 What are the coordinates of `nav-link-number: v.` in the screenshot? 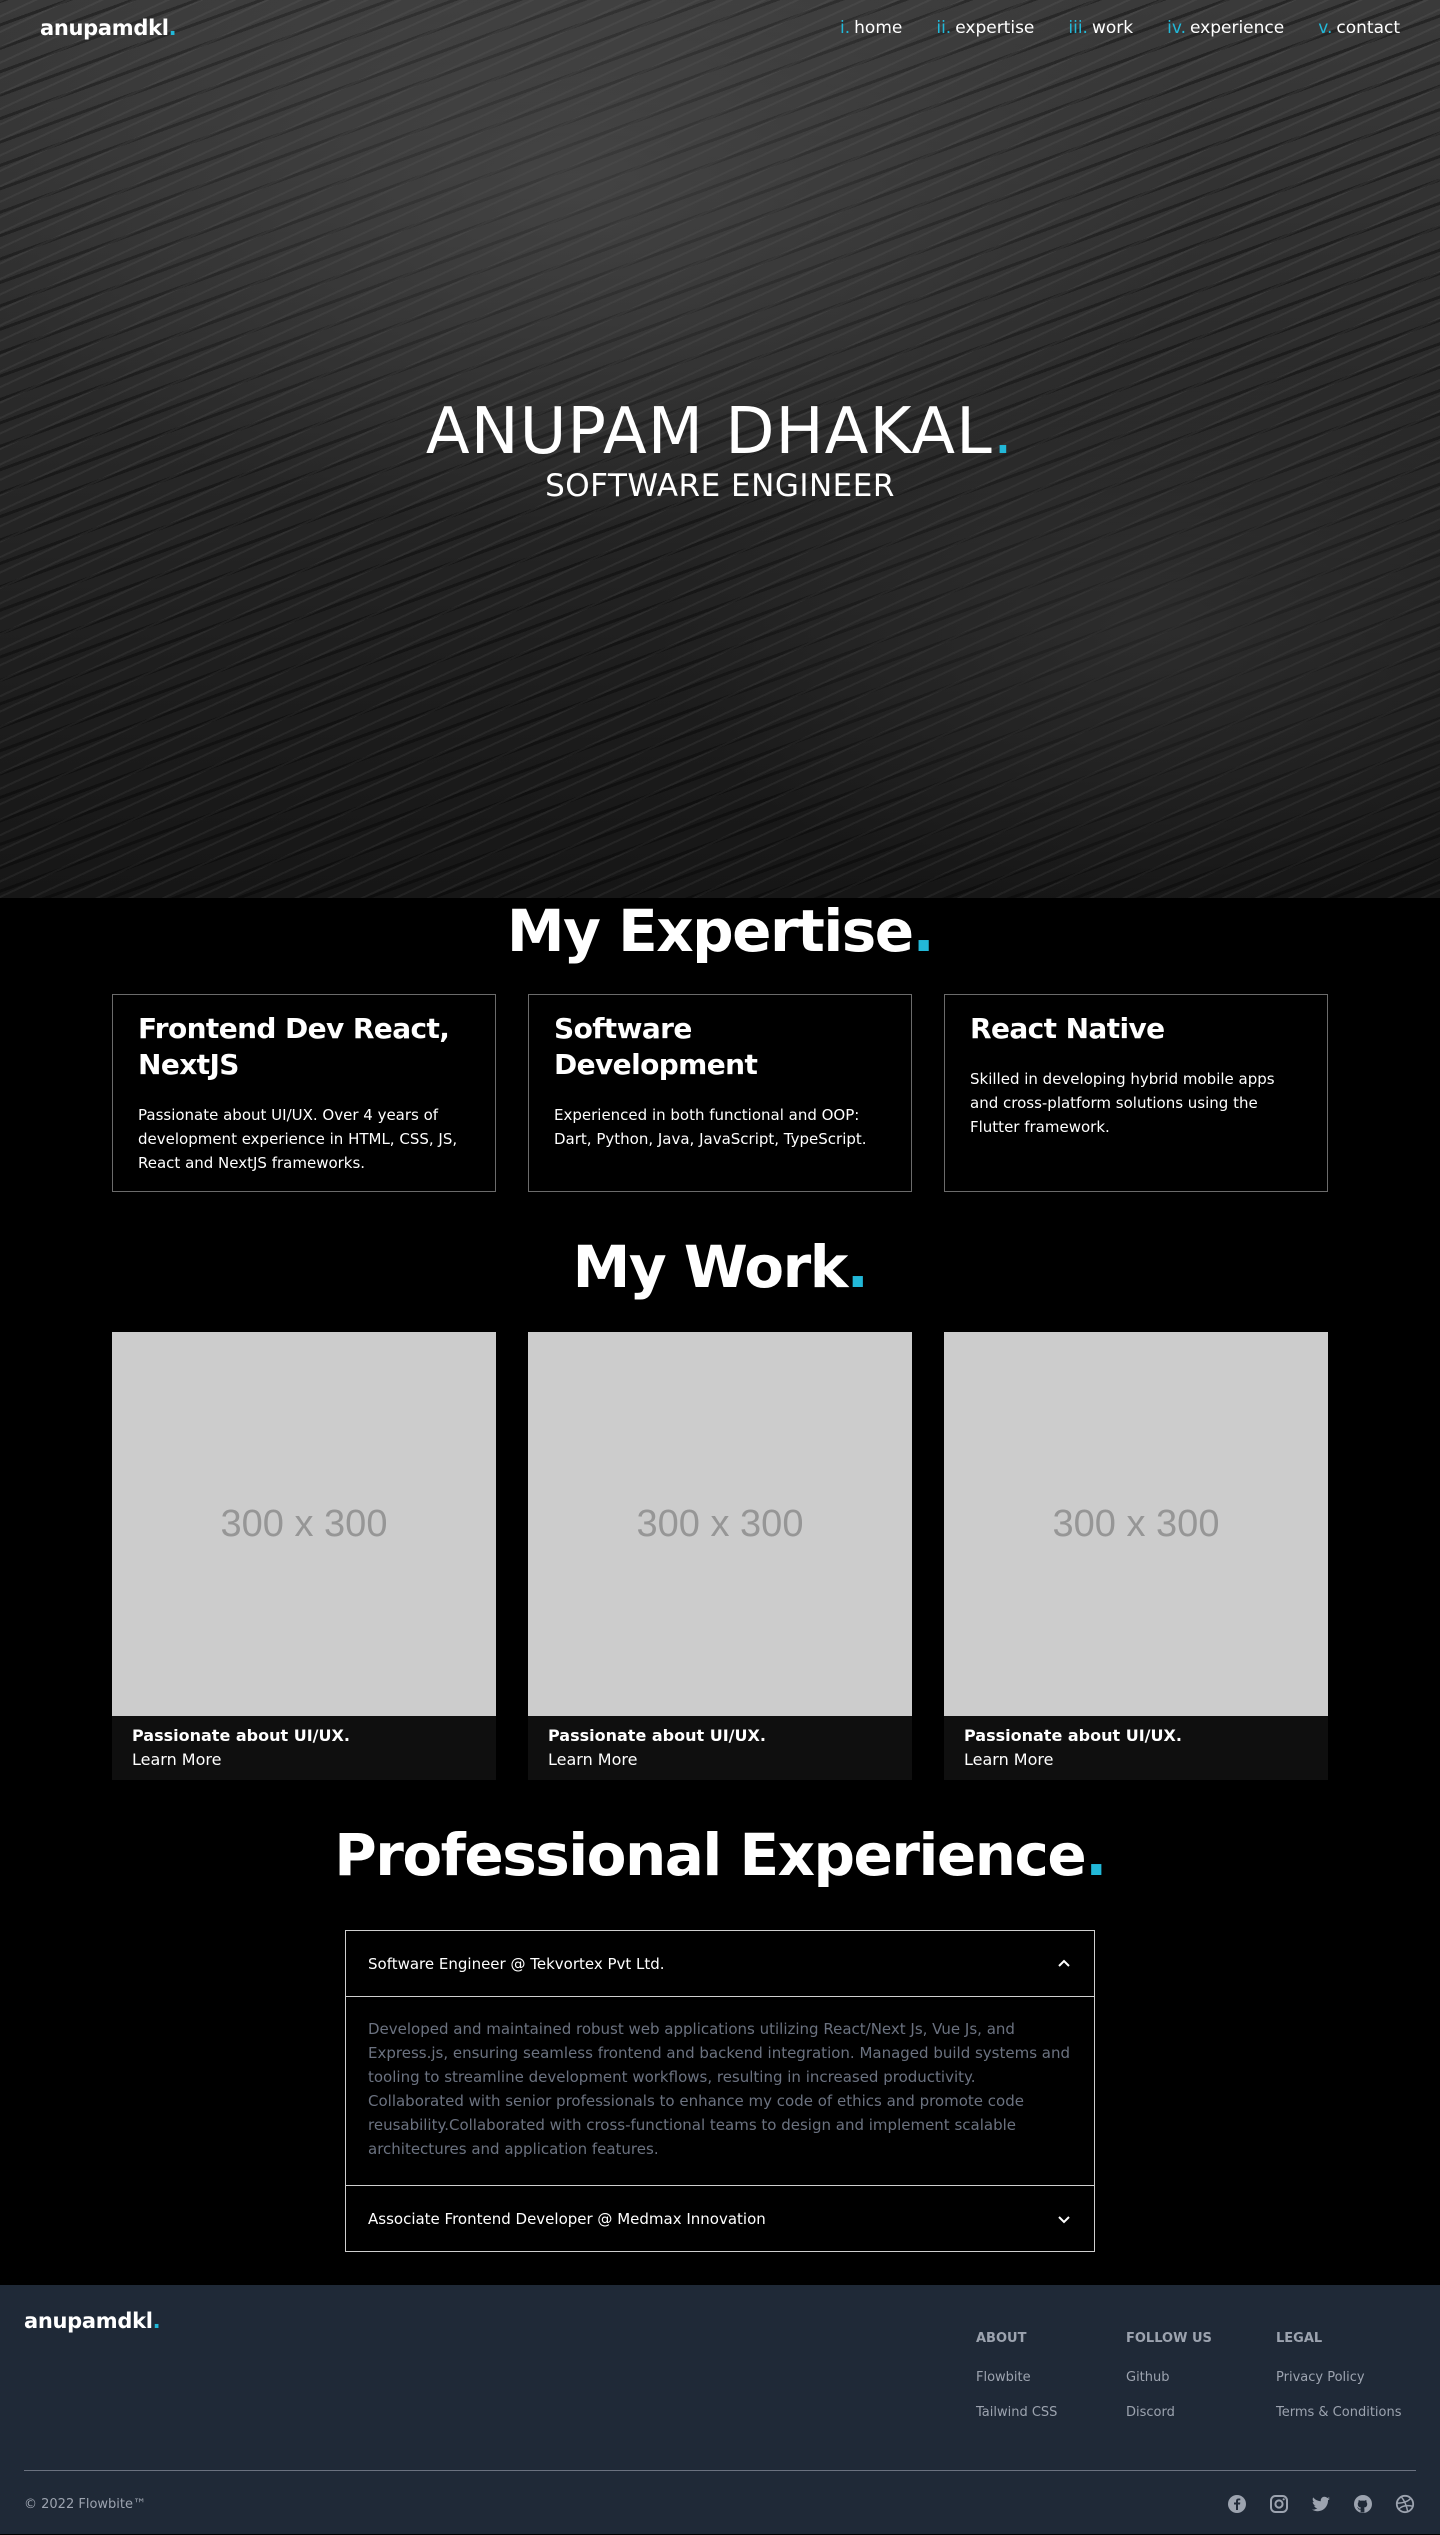 It's located at (1325, 28).